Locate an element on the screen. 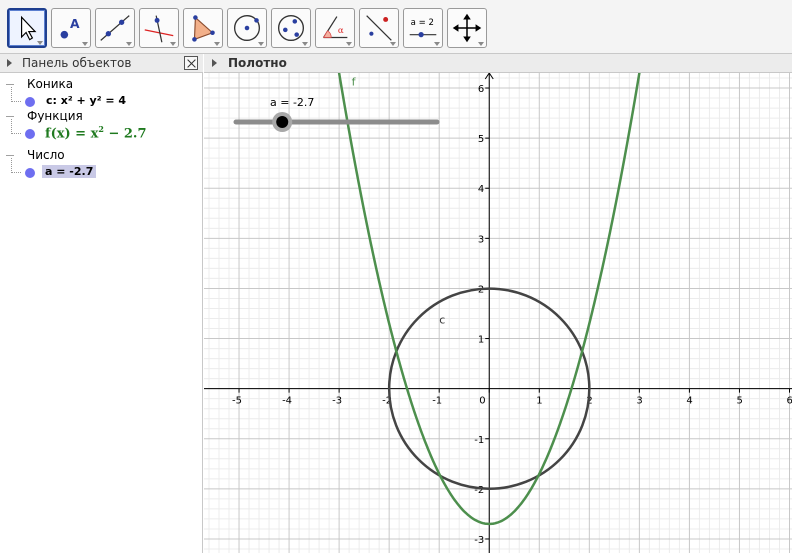 The image size is (792, 553). y-tick-label: 1 is located at coordinates (481, 340).